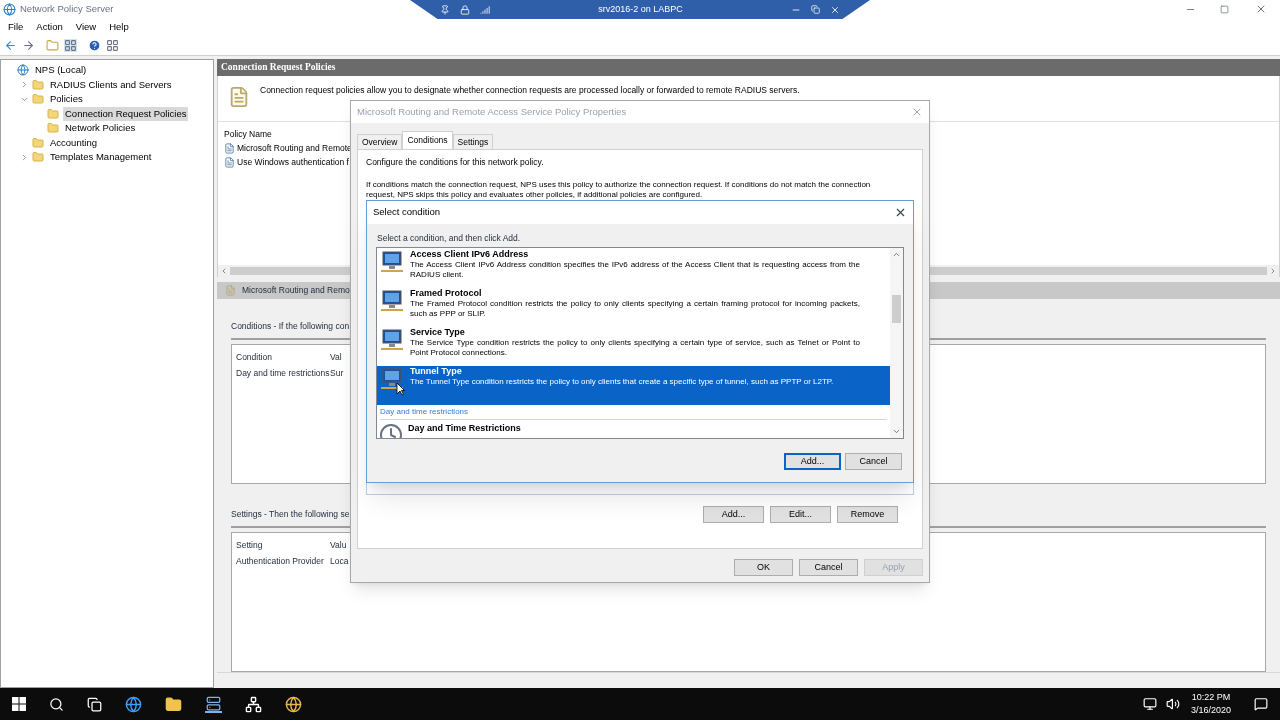 This screenshot has width=1280, height=720. I want to click on tab-intro: Configure the conditions for this network policy., so click(455, 162).